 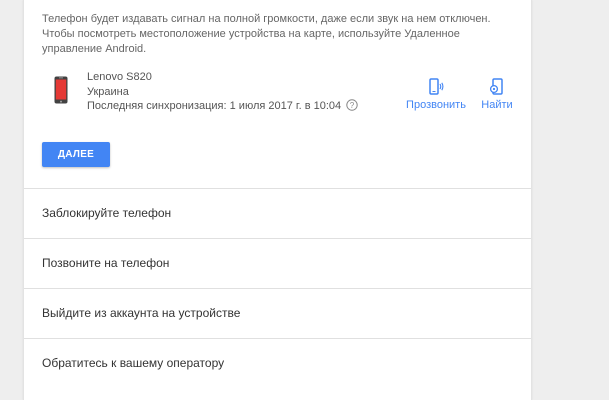 I want to click on option-call-phone: Позвоните на телефон, so click(x=277, y=263).